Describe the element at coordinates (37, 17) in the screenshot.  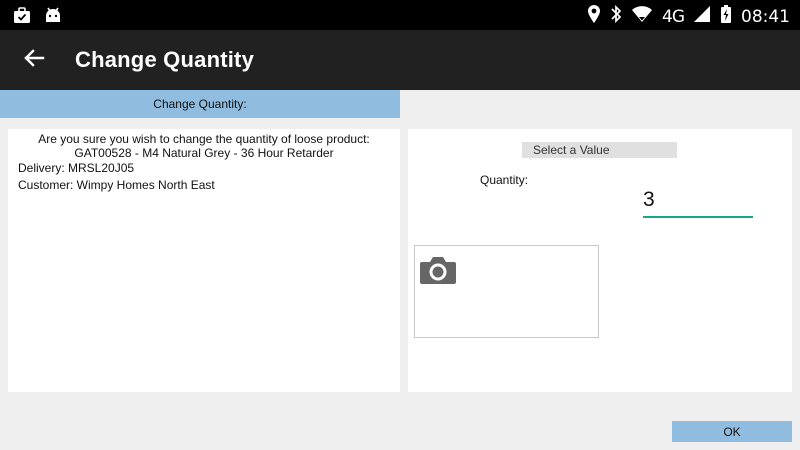
I see `status-left-icons` at that location.